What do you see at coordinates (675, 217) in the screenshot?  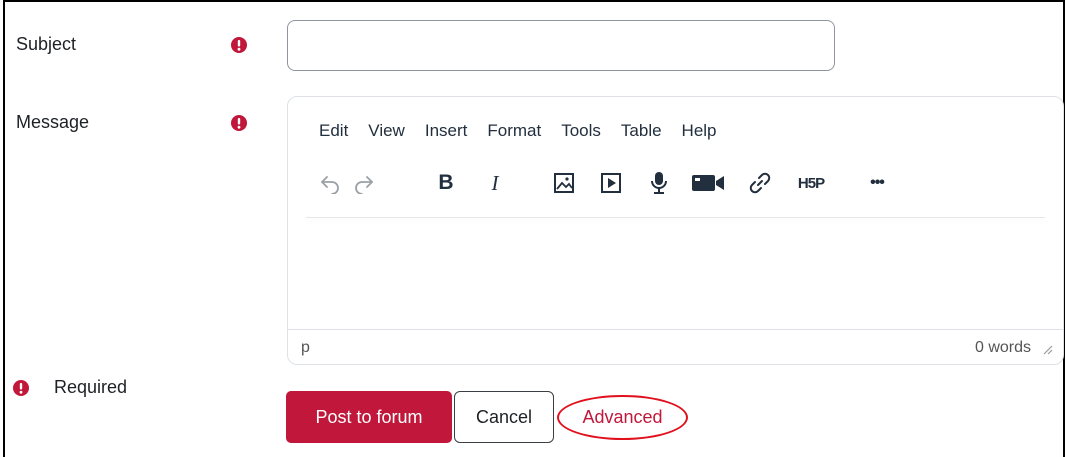 I see `toolbar-divider` at bounding box center [675, 217].